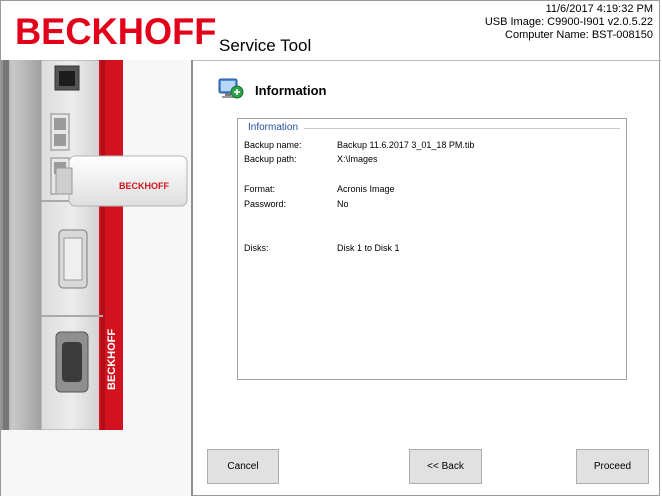 The image size is (662, 498). I want to click on stick-brand: BECKHOFF, so click(144, 186).